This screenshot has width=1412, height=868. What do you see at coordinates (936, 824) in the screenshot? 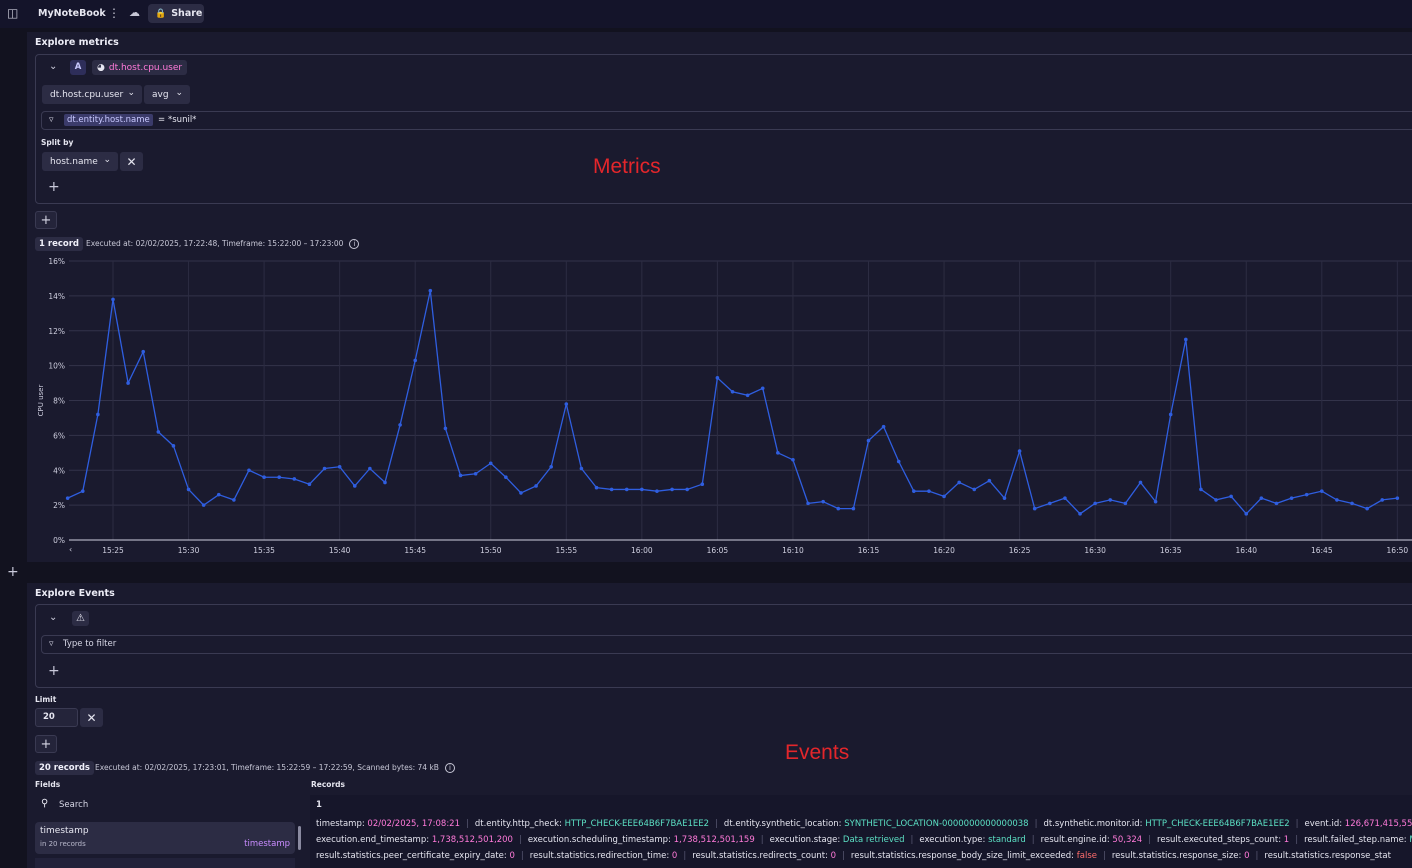
I see `record-field-value: SYNTHETIC_LOCATION-0000000000000038` at bounding box center [936, 824].